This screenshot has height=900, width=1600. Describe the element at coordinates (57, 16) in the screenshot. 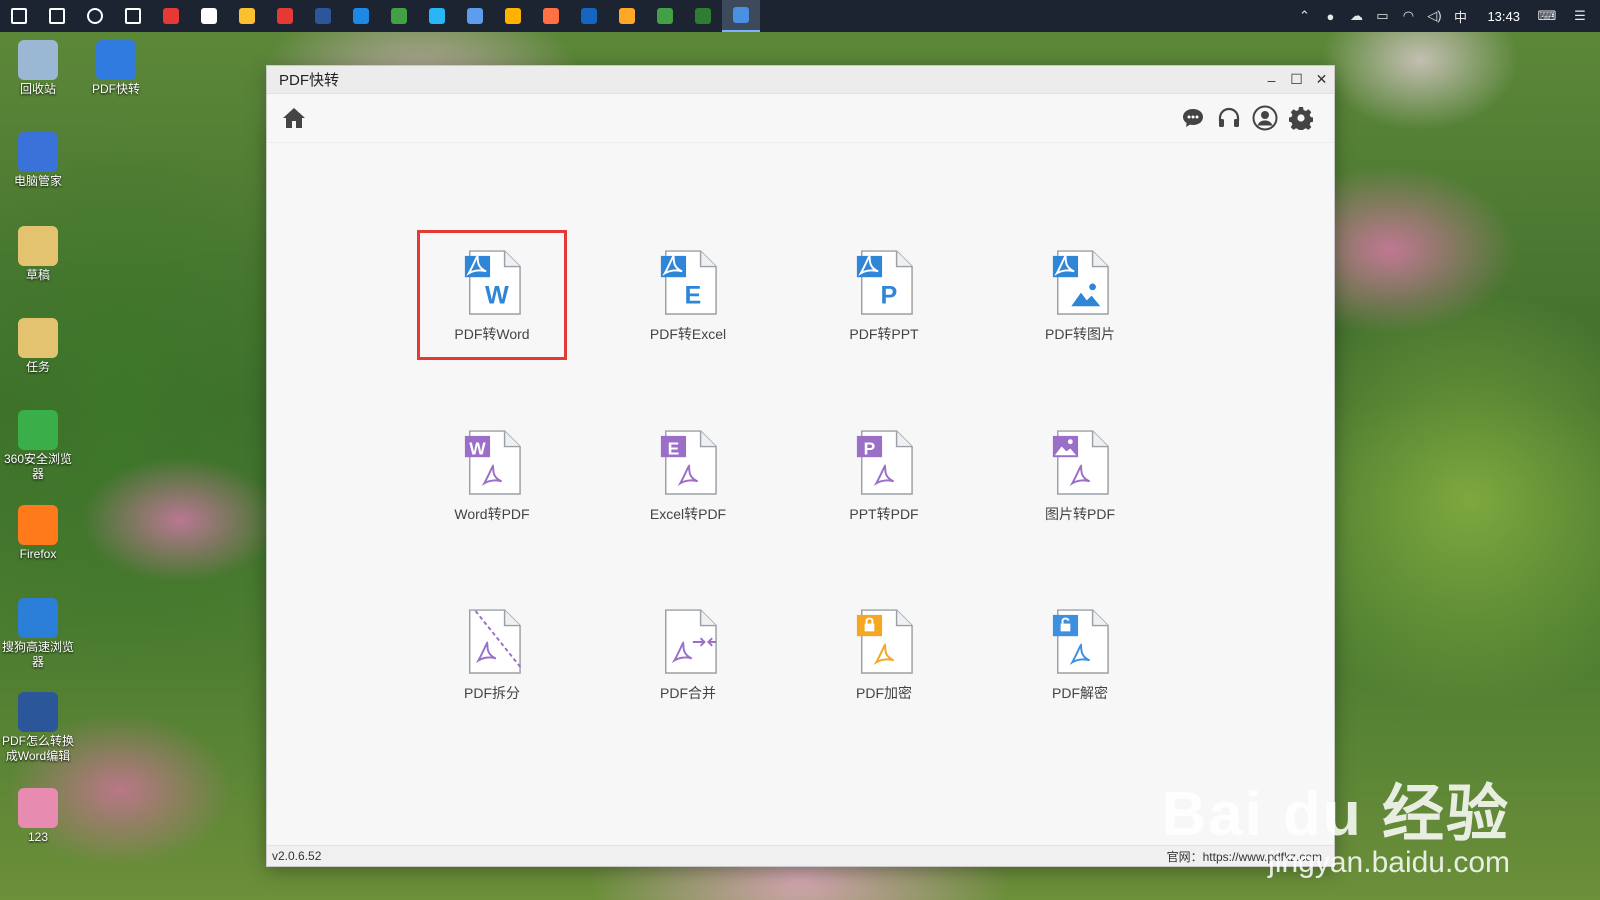

I see `search-icon` at that location.